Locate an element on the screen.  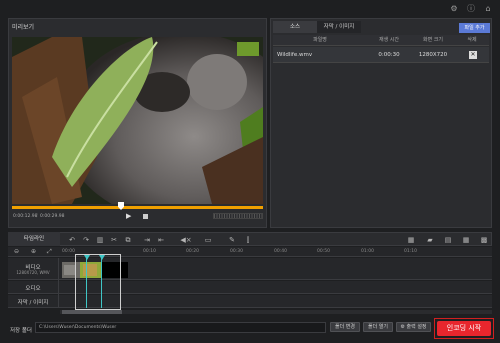
export-icon: ⇤ is located at coordinates (161, 240).